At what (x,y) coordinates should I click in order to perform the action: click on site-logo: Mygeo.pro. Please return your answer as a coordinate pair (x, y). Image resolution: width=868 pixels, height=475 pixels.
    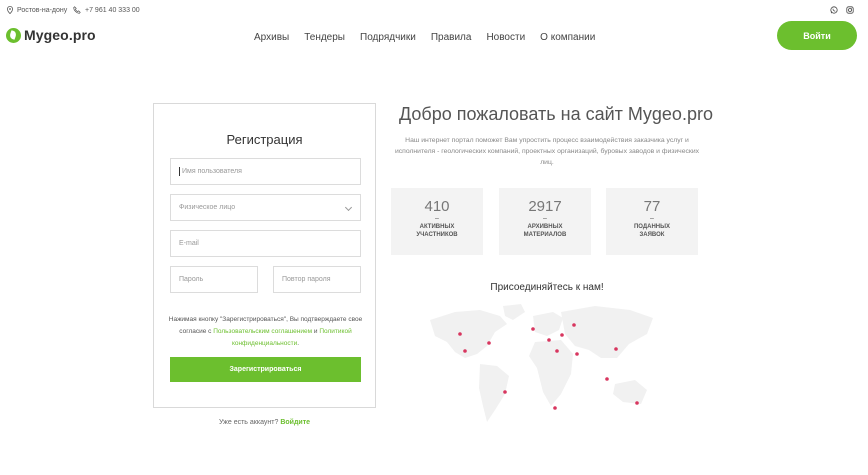
    Looking at the image, I should click on (51, 35).